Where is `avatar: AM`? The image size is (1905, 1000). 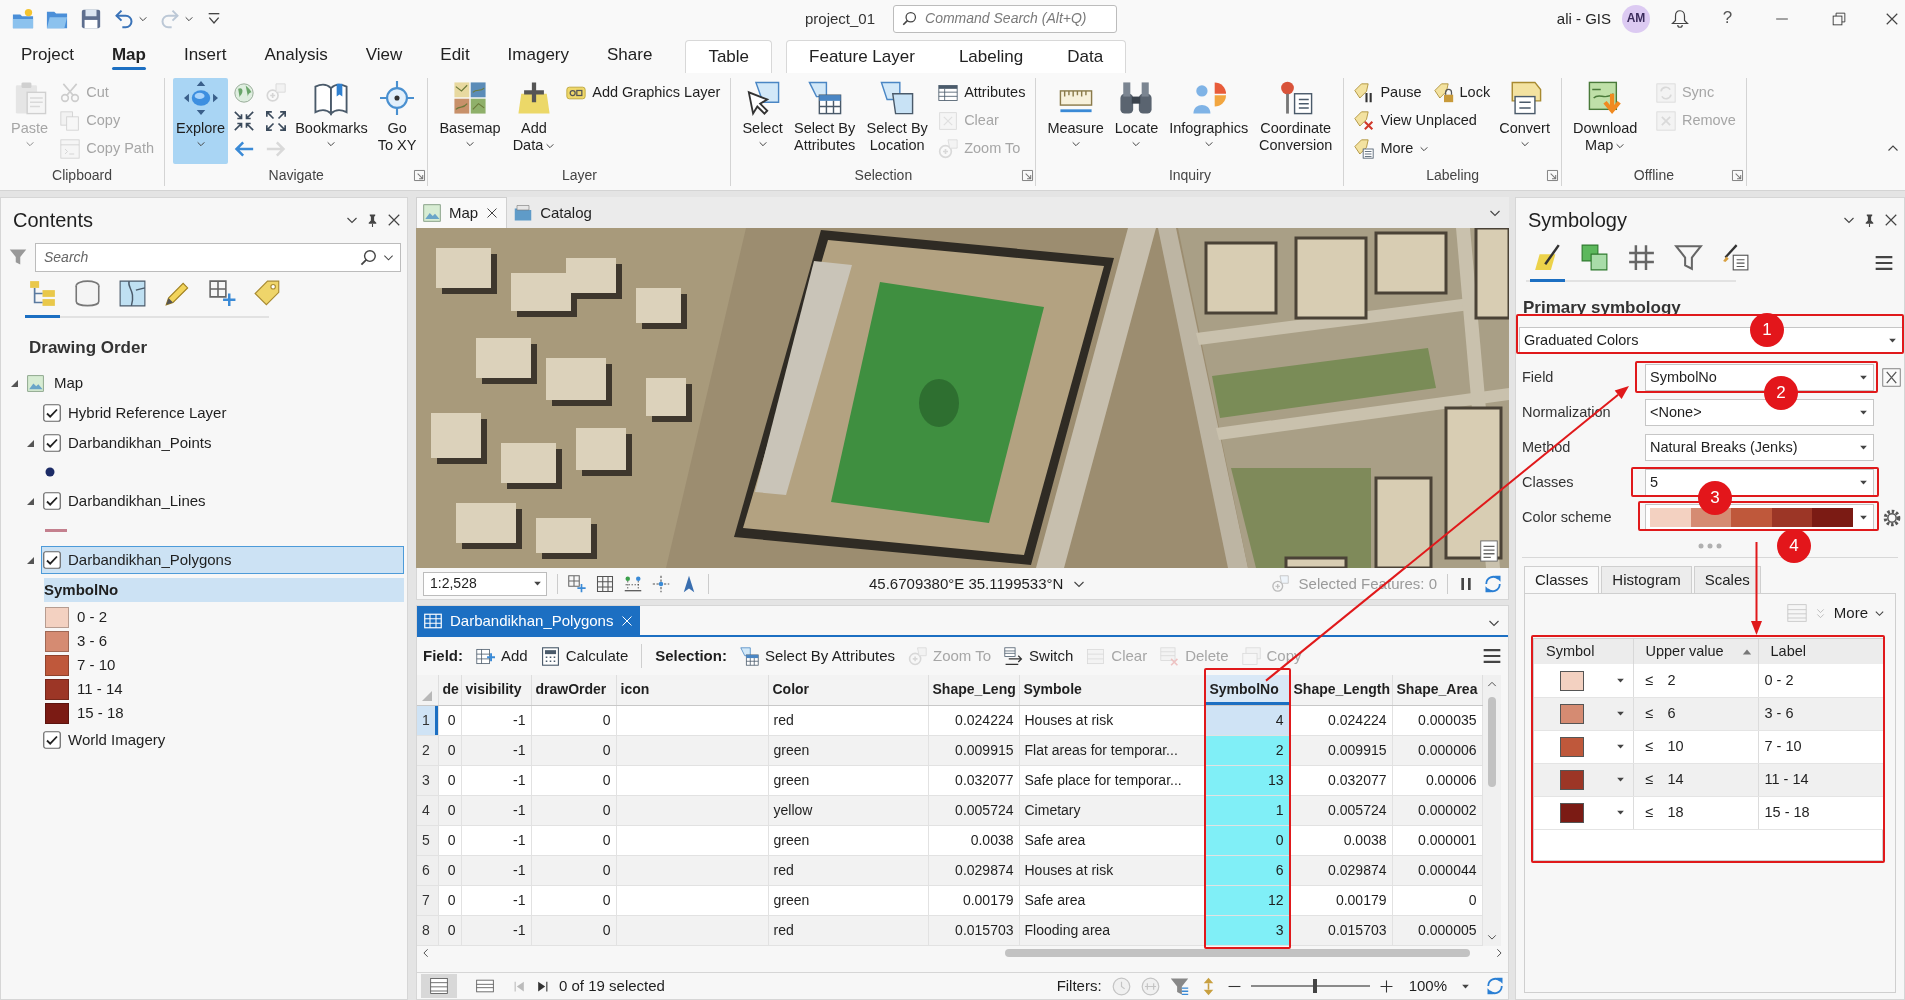
avatar: AM is located at coordinates (1636, 18).